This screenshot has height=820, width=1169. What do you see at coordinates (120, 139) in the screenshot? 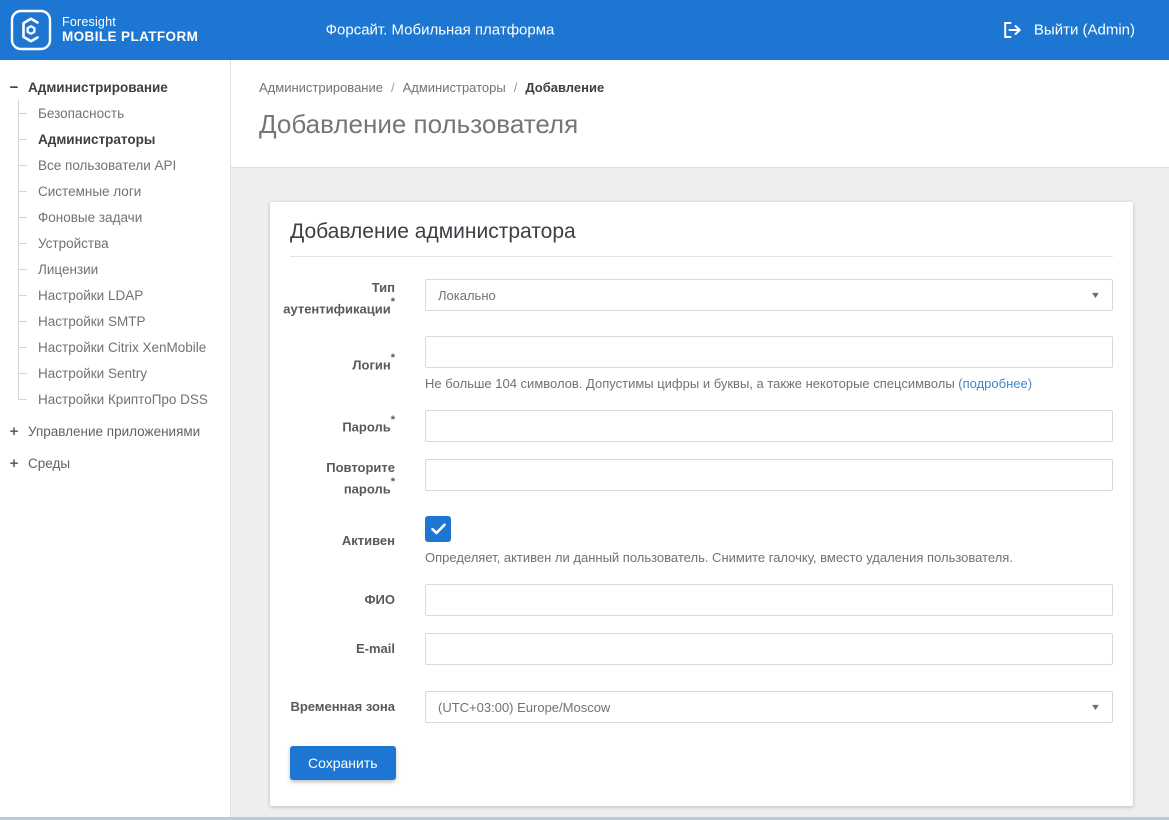
I see `sidebar-item-administrators: Администраторы` at bounding box center [120, 139].